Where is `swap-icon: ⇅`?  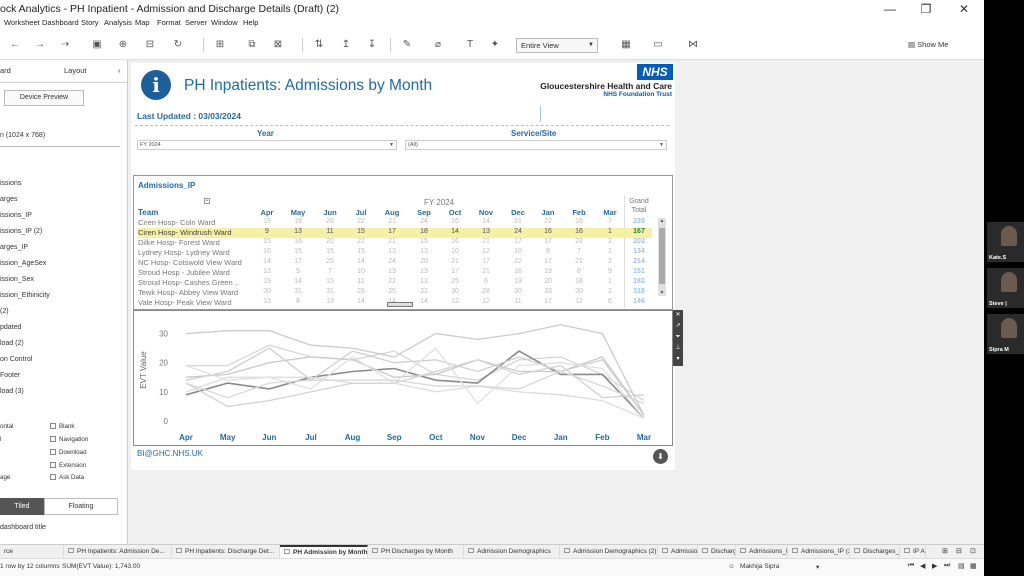 swap-icon: ⇅ is located at coordinates (319, 45).